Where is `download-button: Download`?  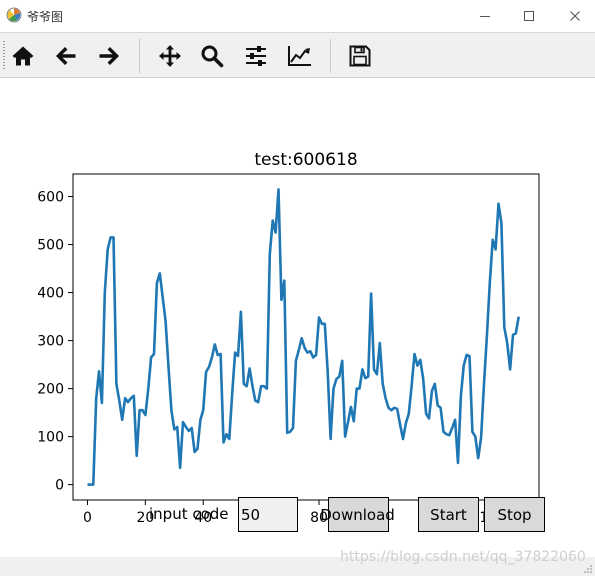
download-button: Download is located at coordinates (357, 514).